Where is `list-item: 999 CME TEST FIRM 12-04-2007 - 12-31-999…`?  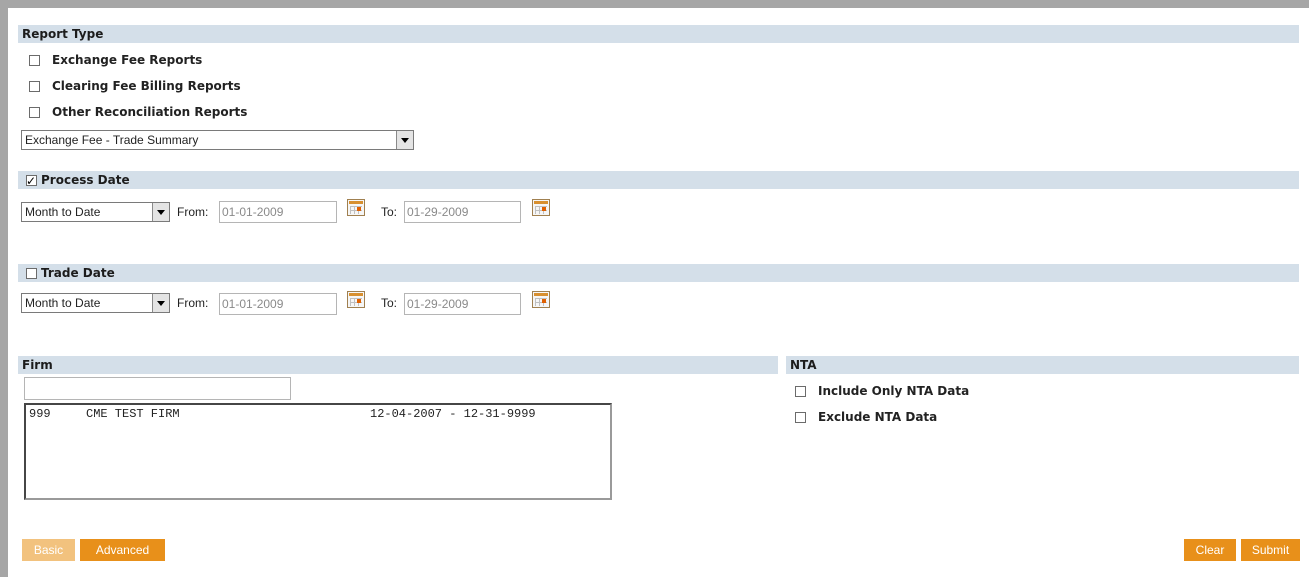 list-item: 999 CME TEST FIRM 12-04-2007 - 12-31-999… is located at coordinates (318, 414).